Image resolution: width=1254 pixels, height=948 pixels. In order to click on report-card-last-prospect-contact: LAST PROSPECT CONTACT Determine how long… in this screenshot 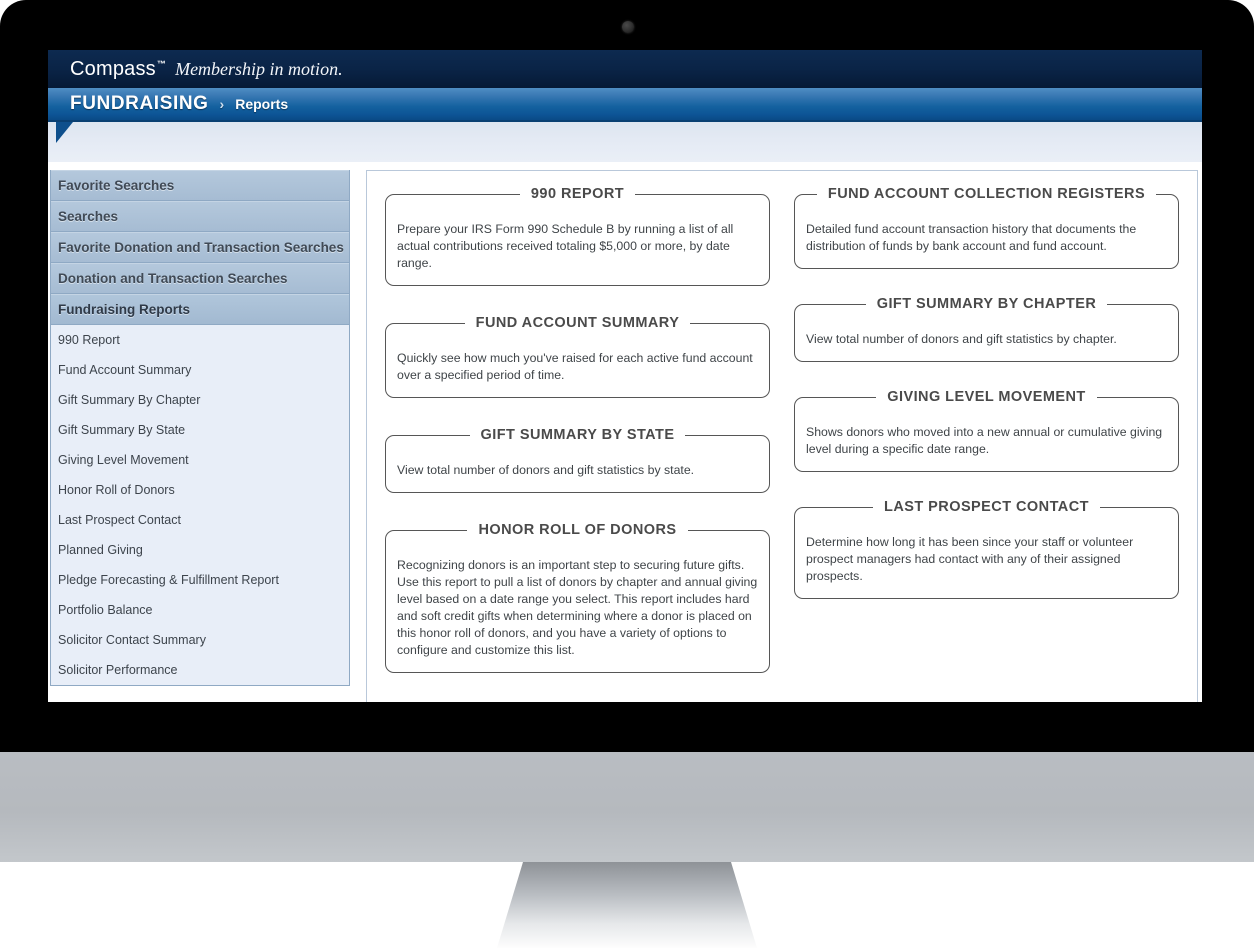, I will do `click(986, 549)`.